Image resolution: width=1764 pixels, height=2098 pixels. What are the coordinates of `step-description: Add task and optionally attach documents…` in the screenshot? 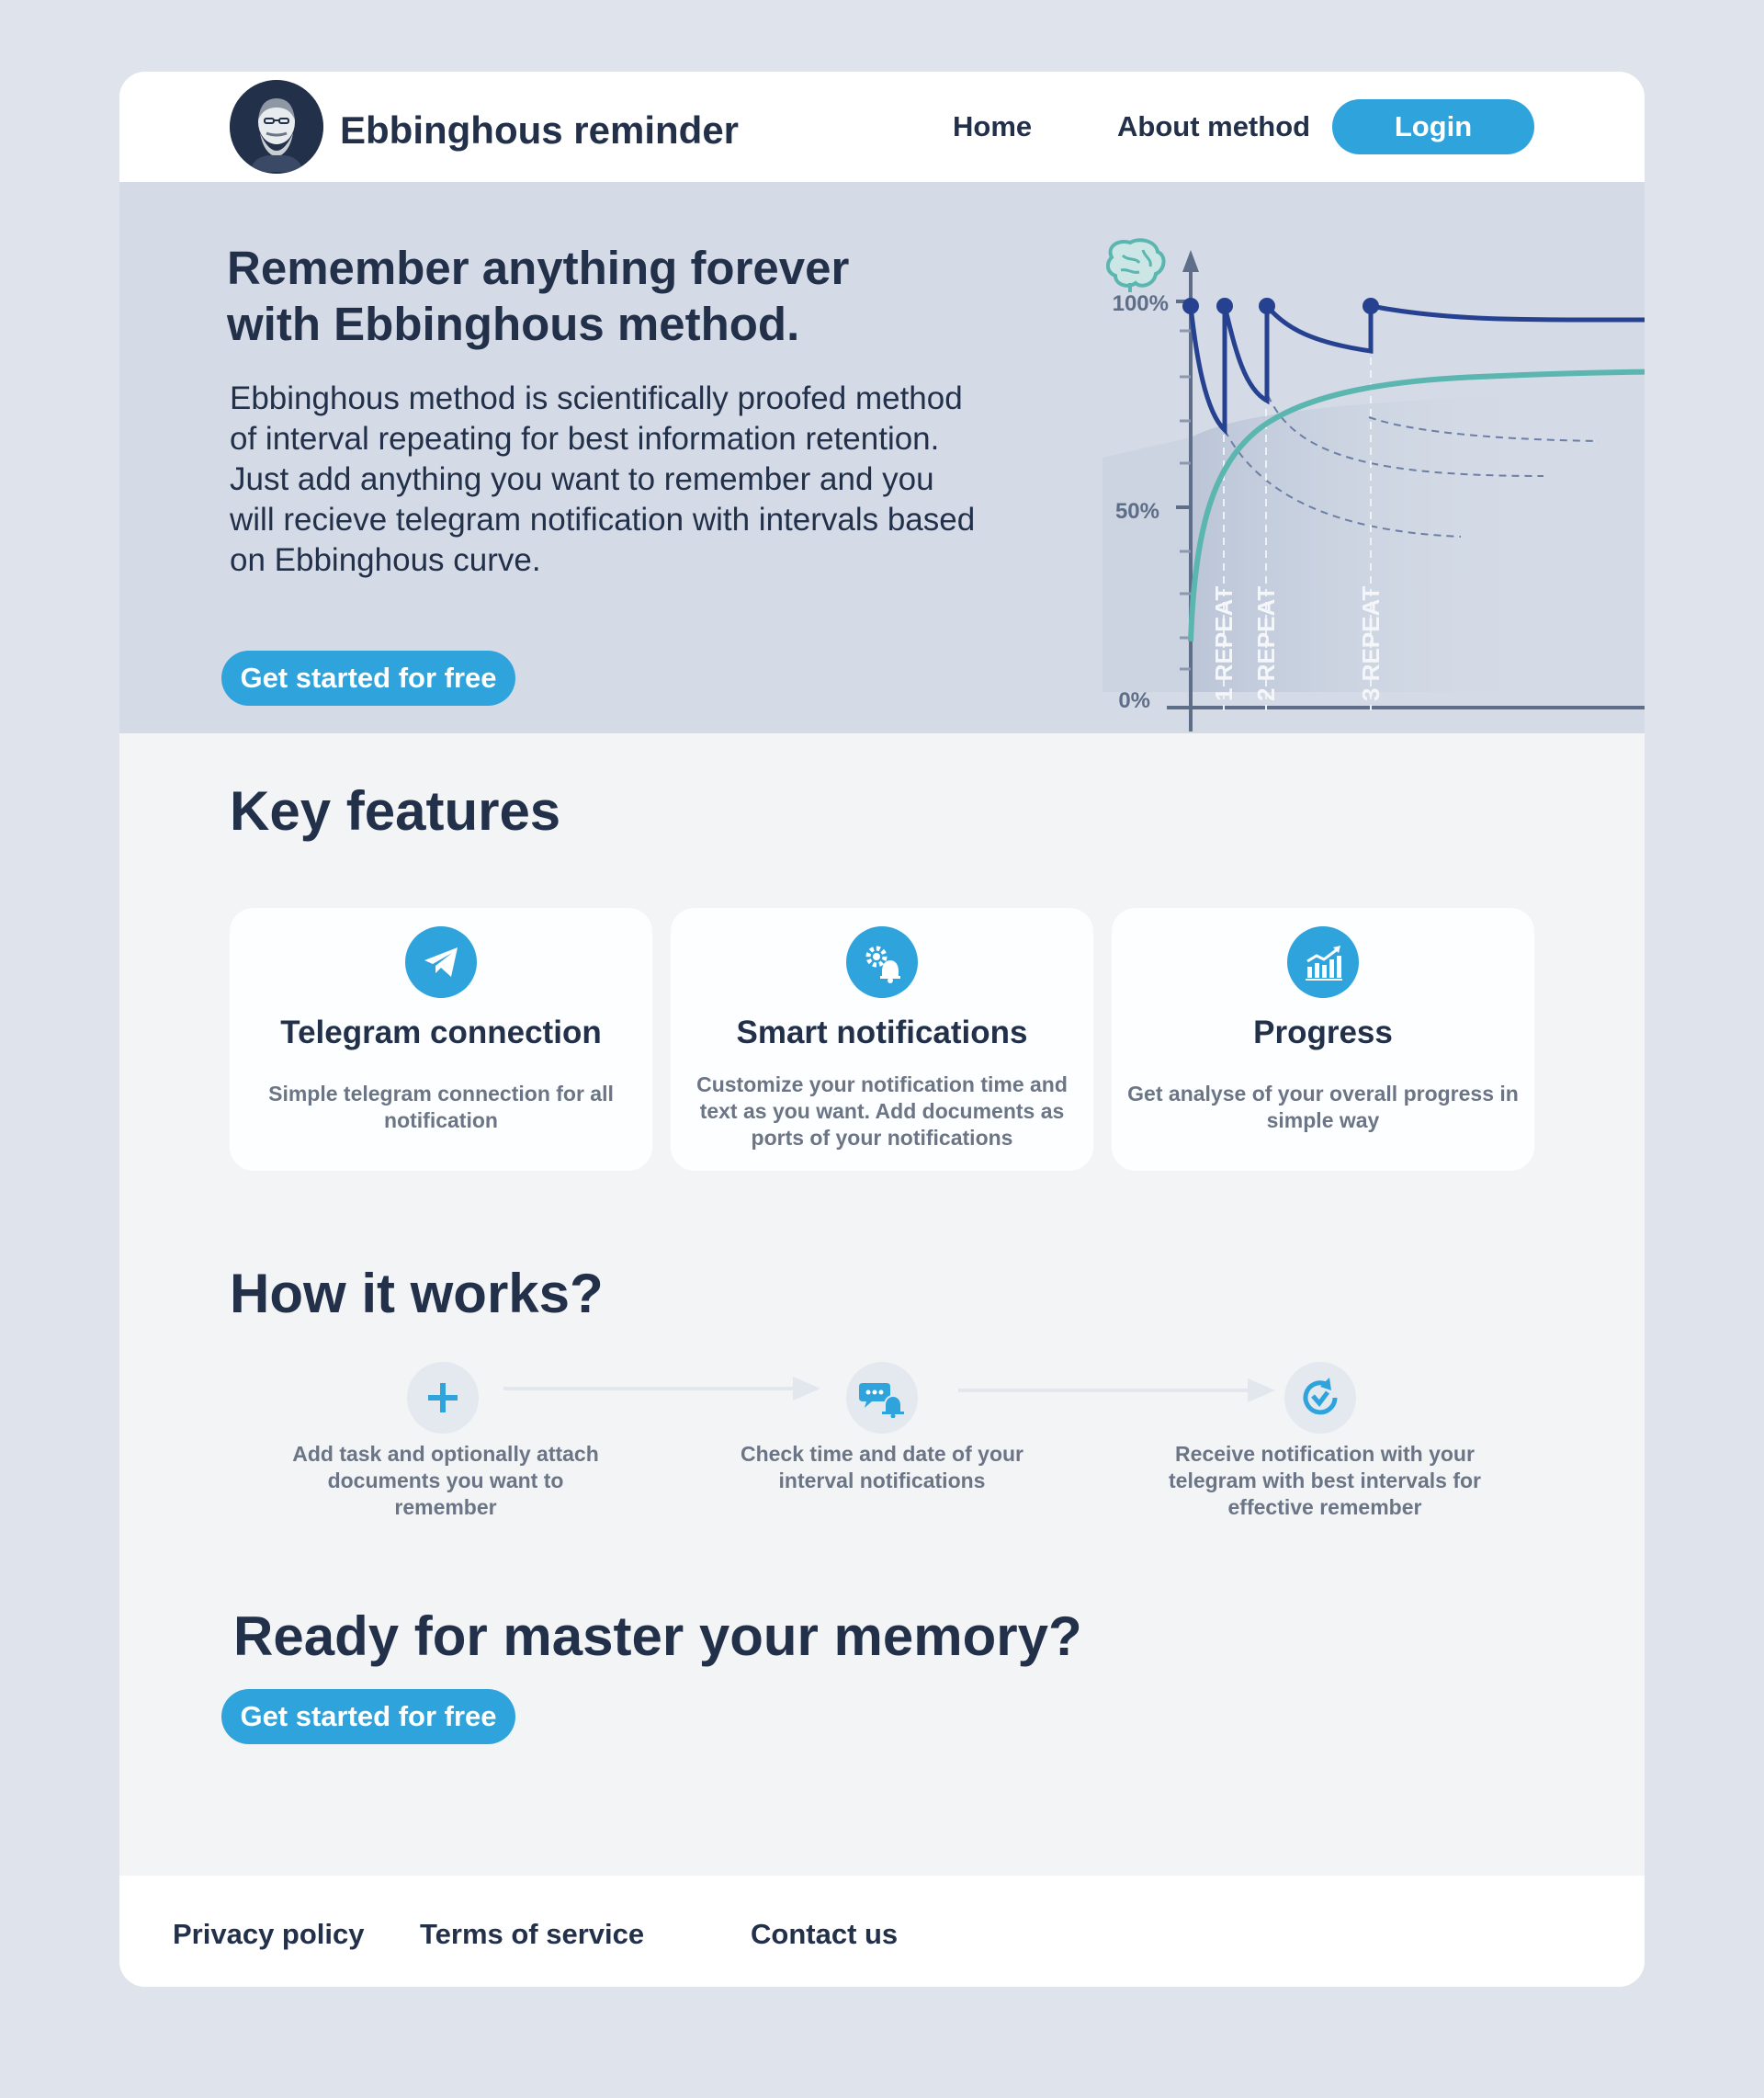 It's located at (445, 1480).